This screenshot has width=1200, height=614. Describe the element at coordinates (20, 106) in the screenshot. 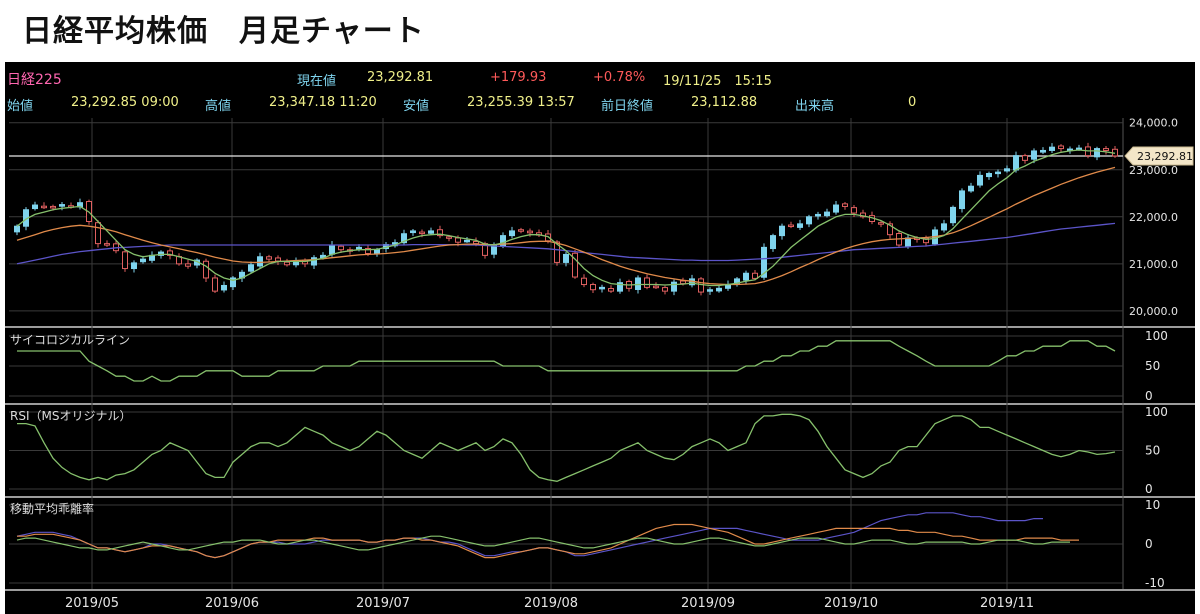

I see `open-label: 始値` at that location.